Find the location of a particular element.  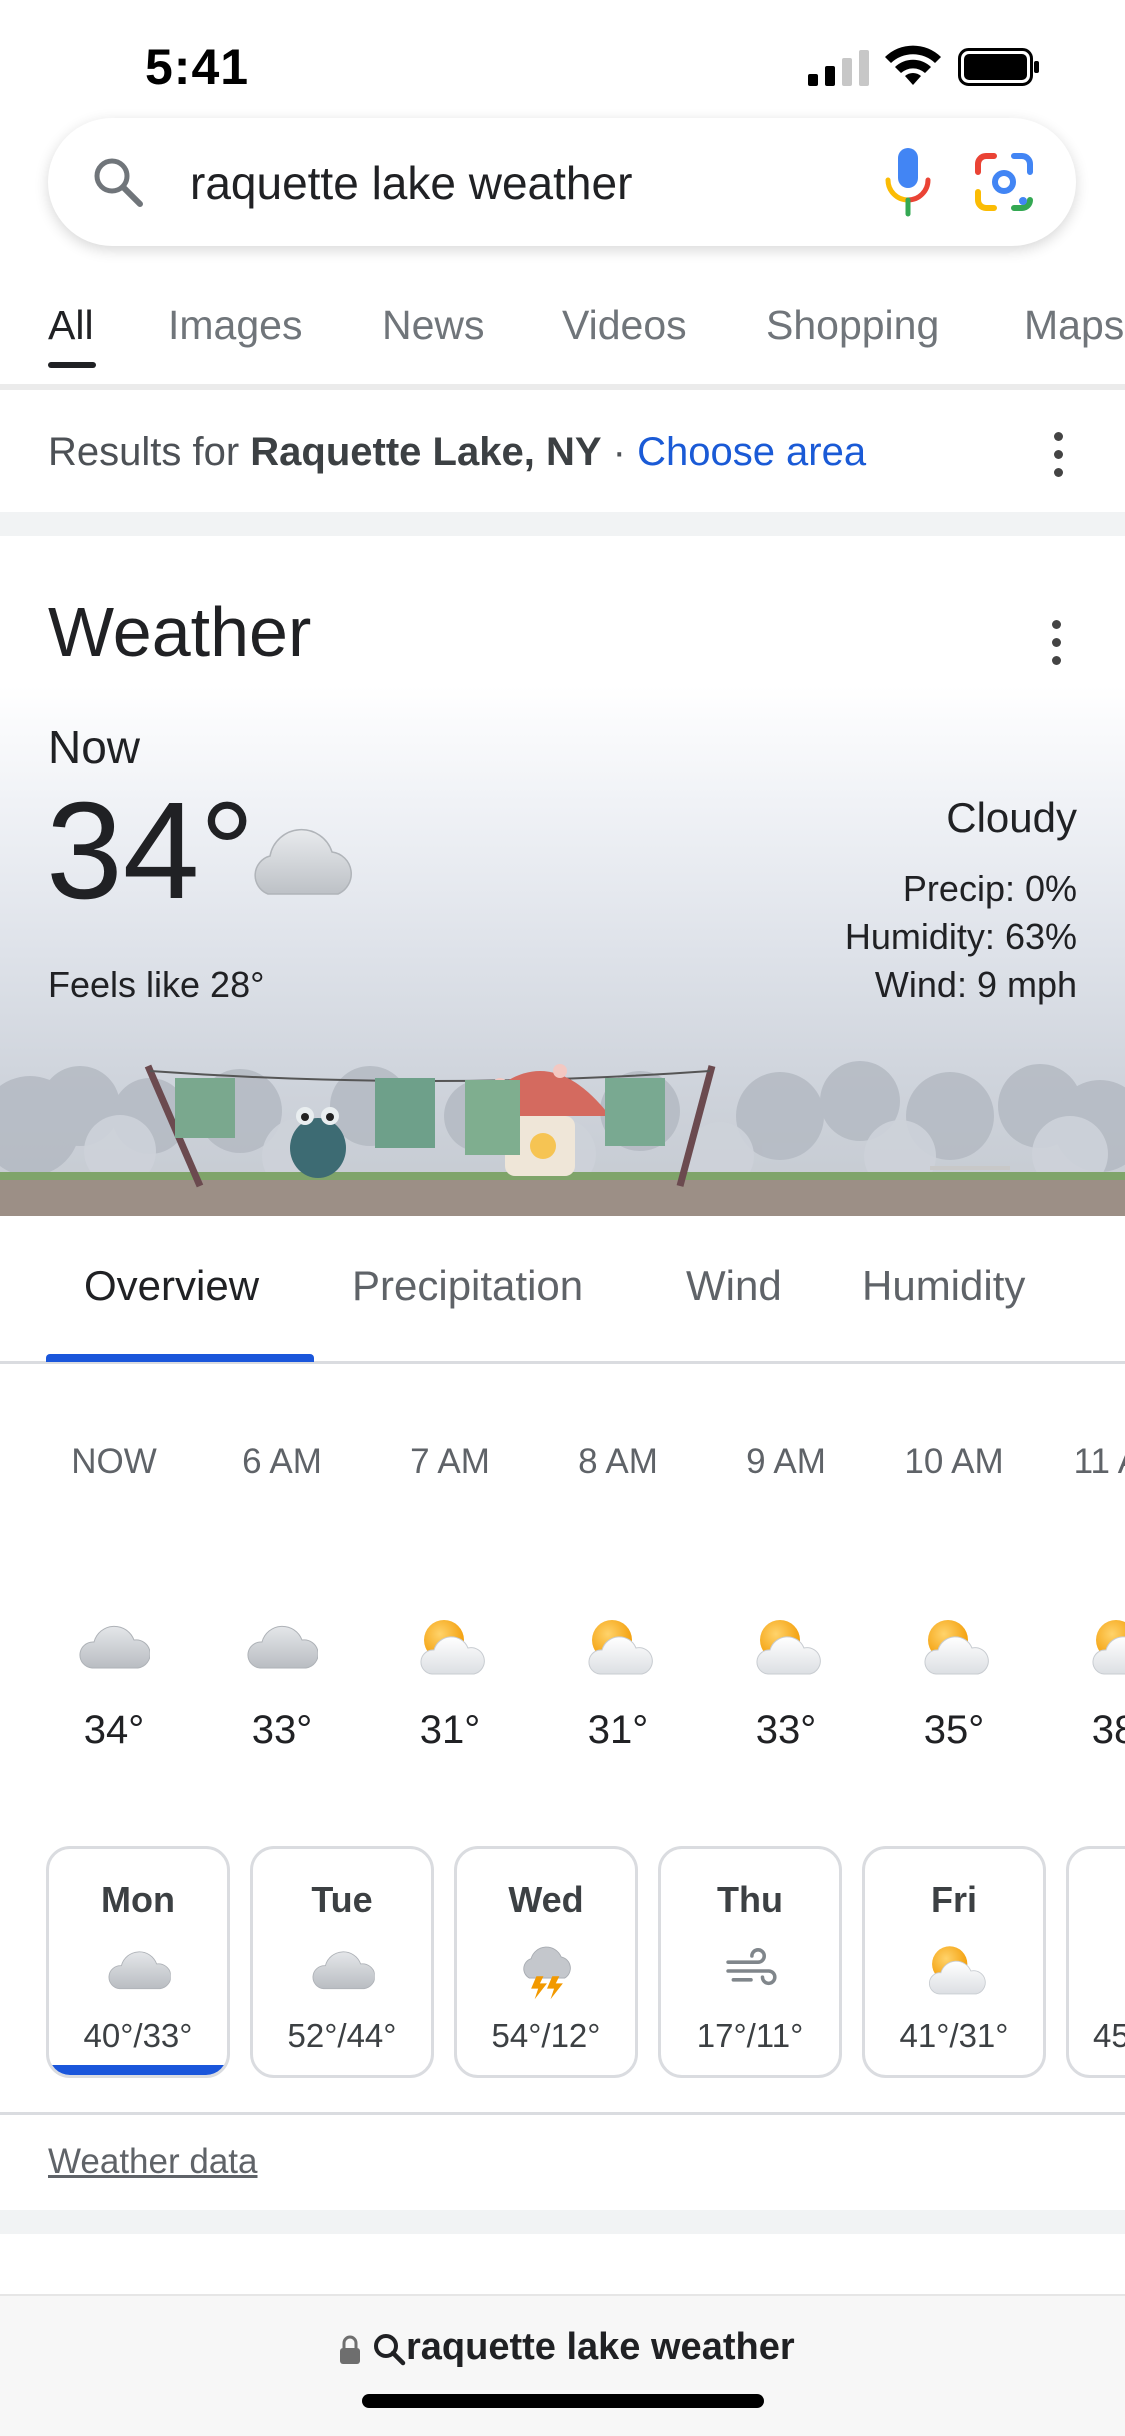

hour-time: 7 AM is located at coordinates (450, 1461).